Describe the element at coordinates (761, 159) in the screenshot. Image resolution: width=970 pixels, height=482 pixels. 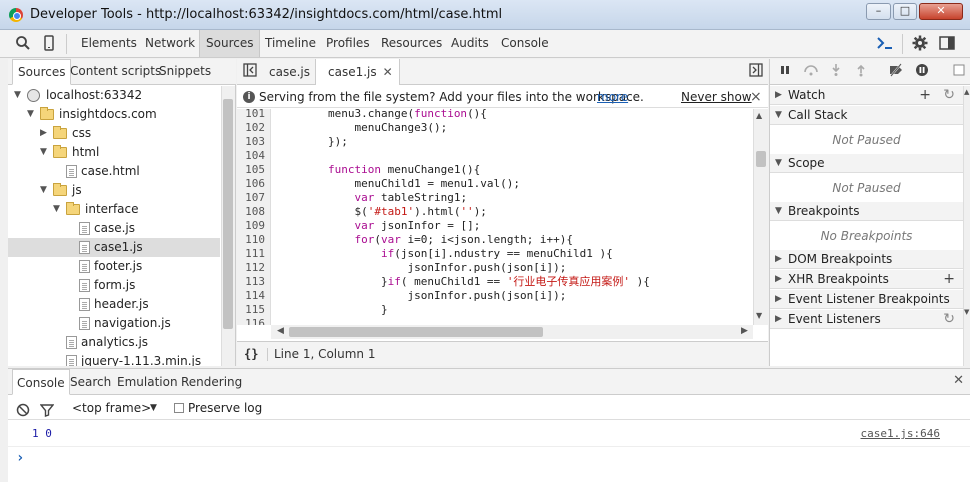
I see `editor-scrollbar-thumb` at that location.